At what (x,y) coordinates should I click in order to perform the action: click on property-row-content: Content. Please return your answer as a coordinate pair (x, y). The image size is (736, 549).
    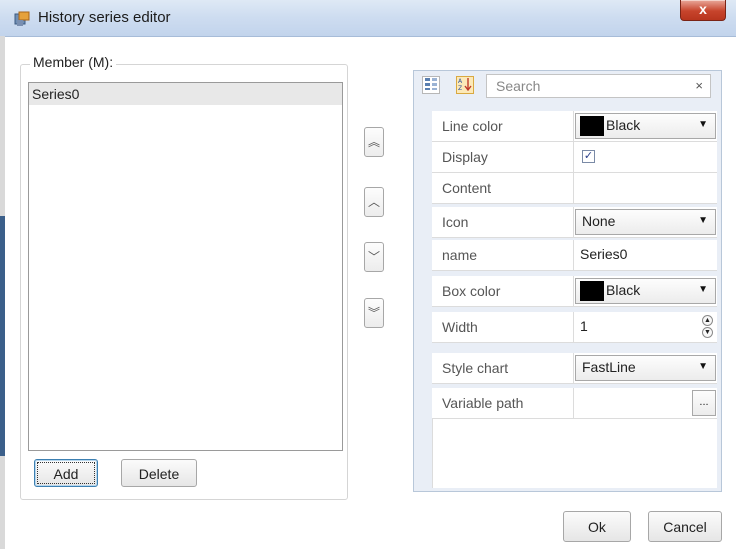
    Looking at the image, I should click on (574, 188).